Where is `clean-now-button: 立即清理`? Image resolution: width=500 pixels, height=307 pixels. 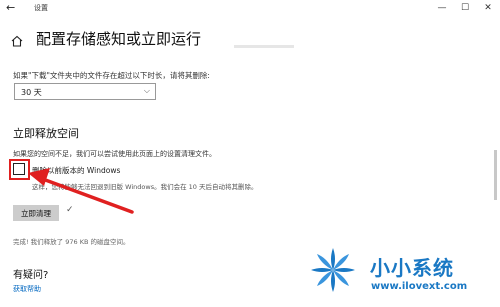
clean-now-button: 立即清理 is located at coordinates (36, 213).